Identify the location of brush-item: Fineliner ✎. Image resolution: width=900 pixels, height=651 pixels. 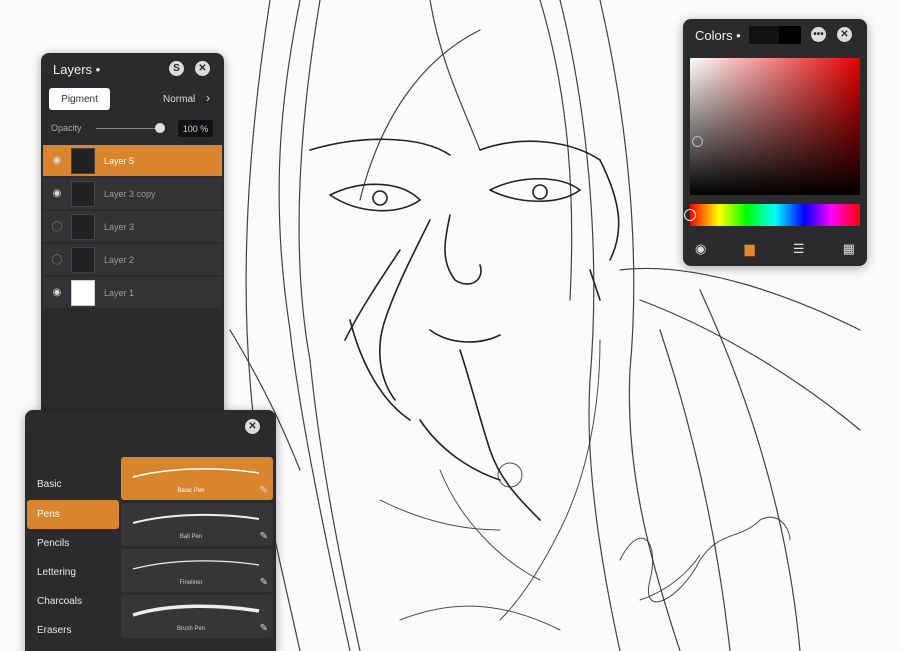
(197, 570).